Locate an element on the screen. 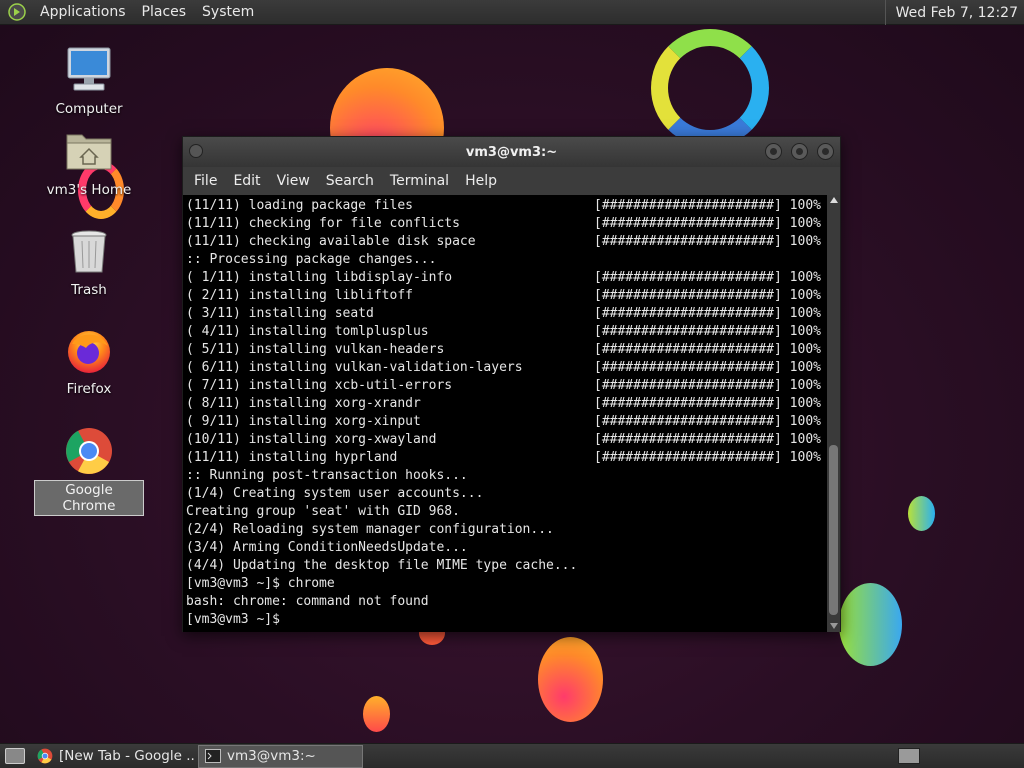  desktop-icon-trash: Trash is located at coordinates (89, 263).